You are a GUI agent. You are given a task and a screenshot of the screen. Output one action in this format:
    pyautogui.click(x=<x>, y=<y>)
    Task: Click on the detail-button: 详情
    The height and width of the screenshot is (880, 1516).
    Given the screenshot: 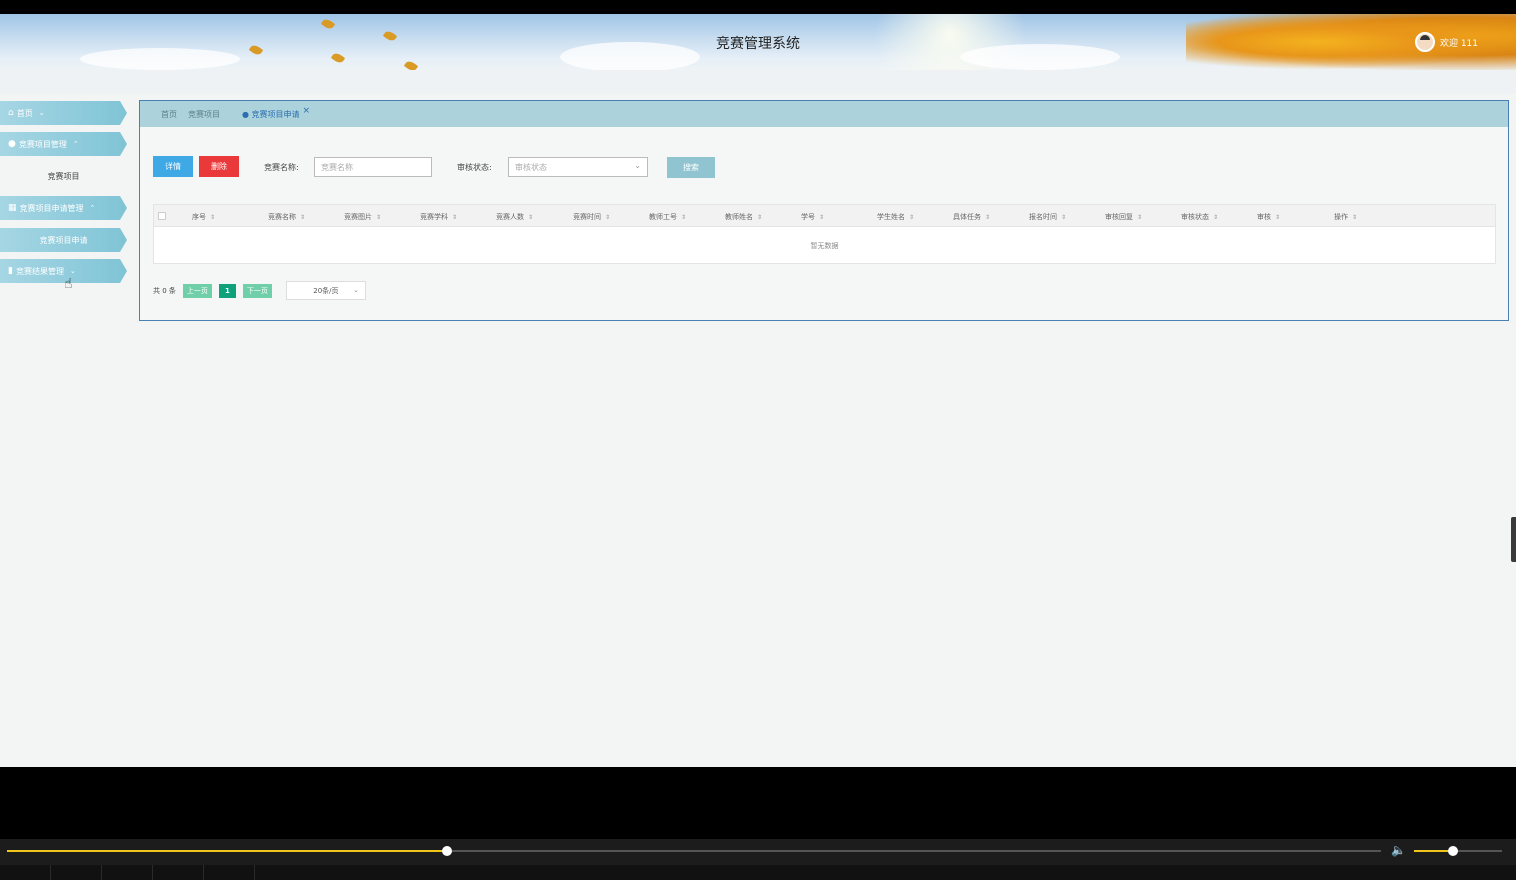 What is the action you would take?
    pyautogui.click(x=173, y=166)
    